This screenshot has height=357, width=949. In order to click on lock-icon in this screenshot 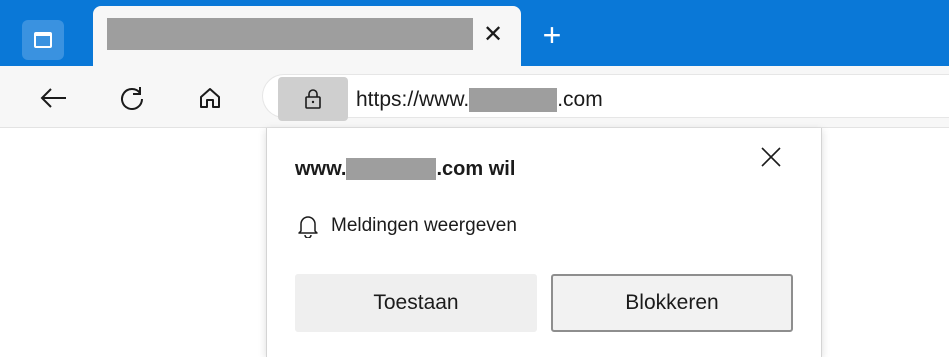, I will do `click(313, 99)`.